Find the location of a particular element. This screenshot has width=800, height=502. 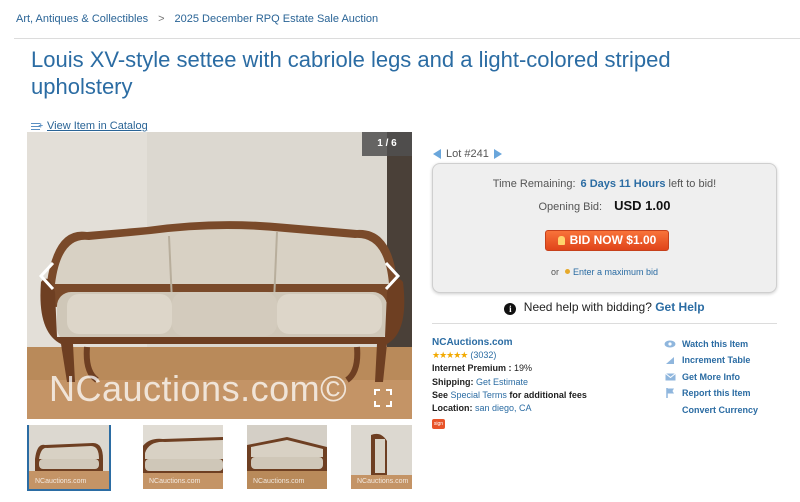

watch-item-link: Watch this Item is located at coordinates (711, 344).